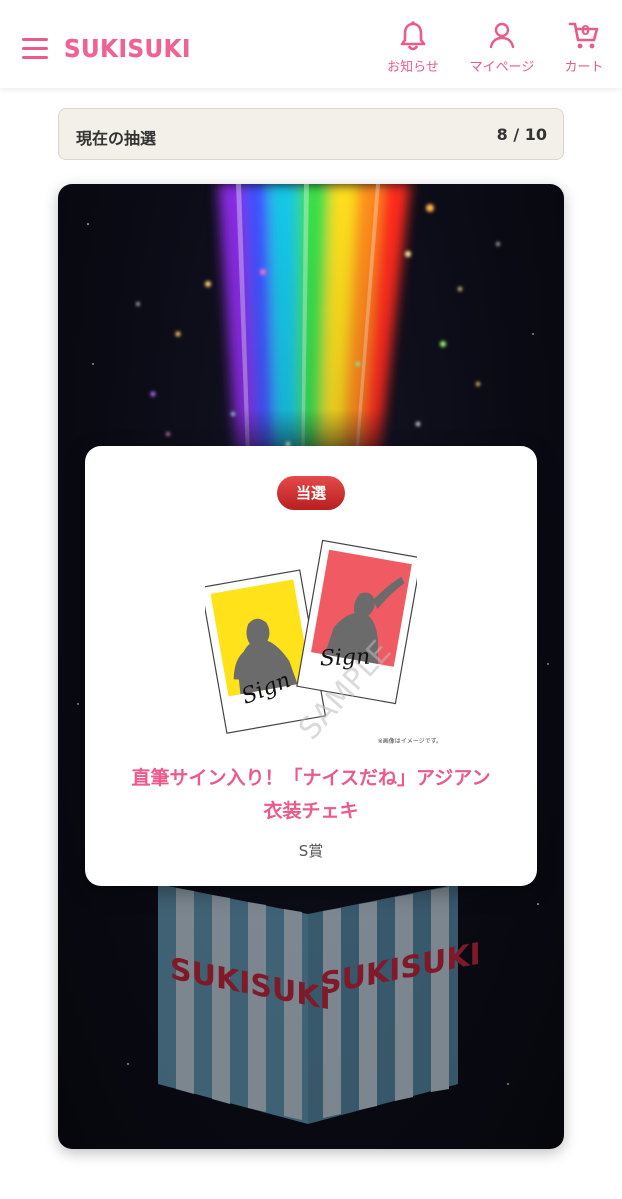 This screenshot has height=1199, width=622. I want to click on prize-title: 直筆サイン入り！「ナイスだね」アジアン 衣装チェキ, so click(311, 795).